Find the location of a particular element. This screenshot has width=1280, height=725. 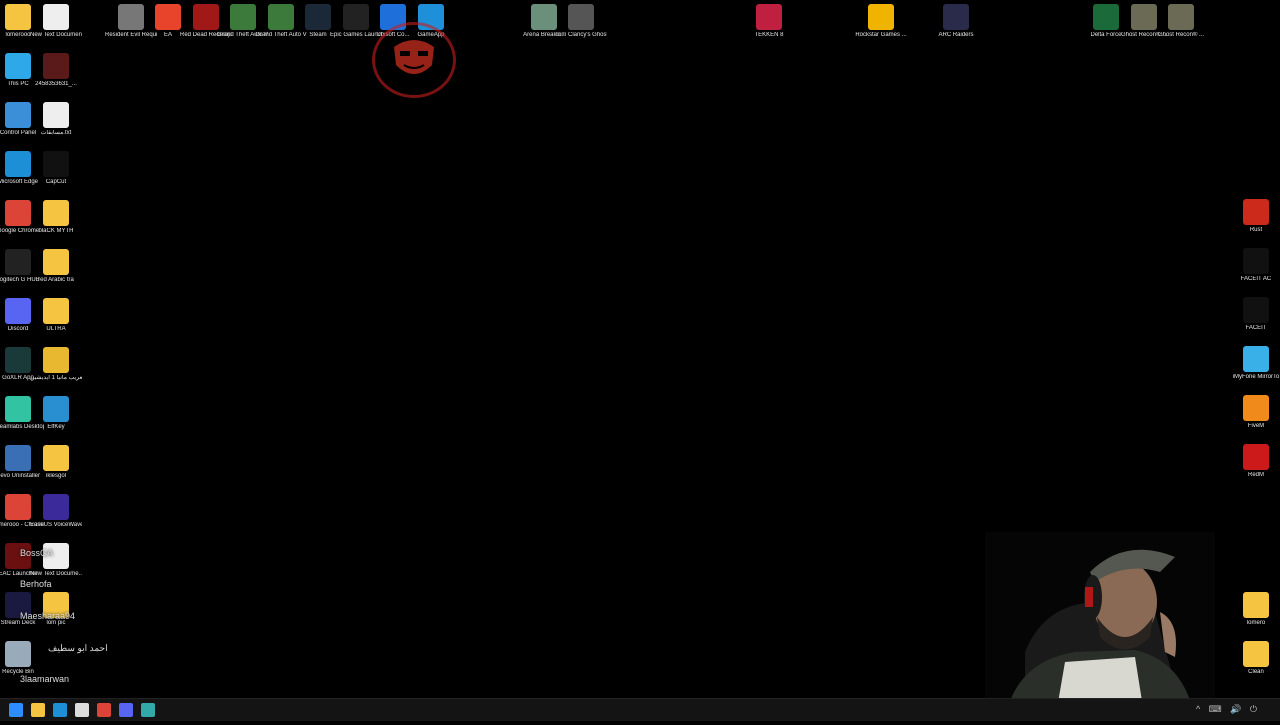

store-icon is located at coordinates (82, 710).